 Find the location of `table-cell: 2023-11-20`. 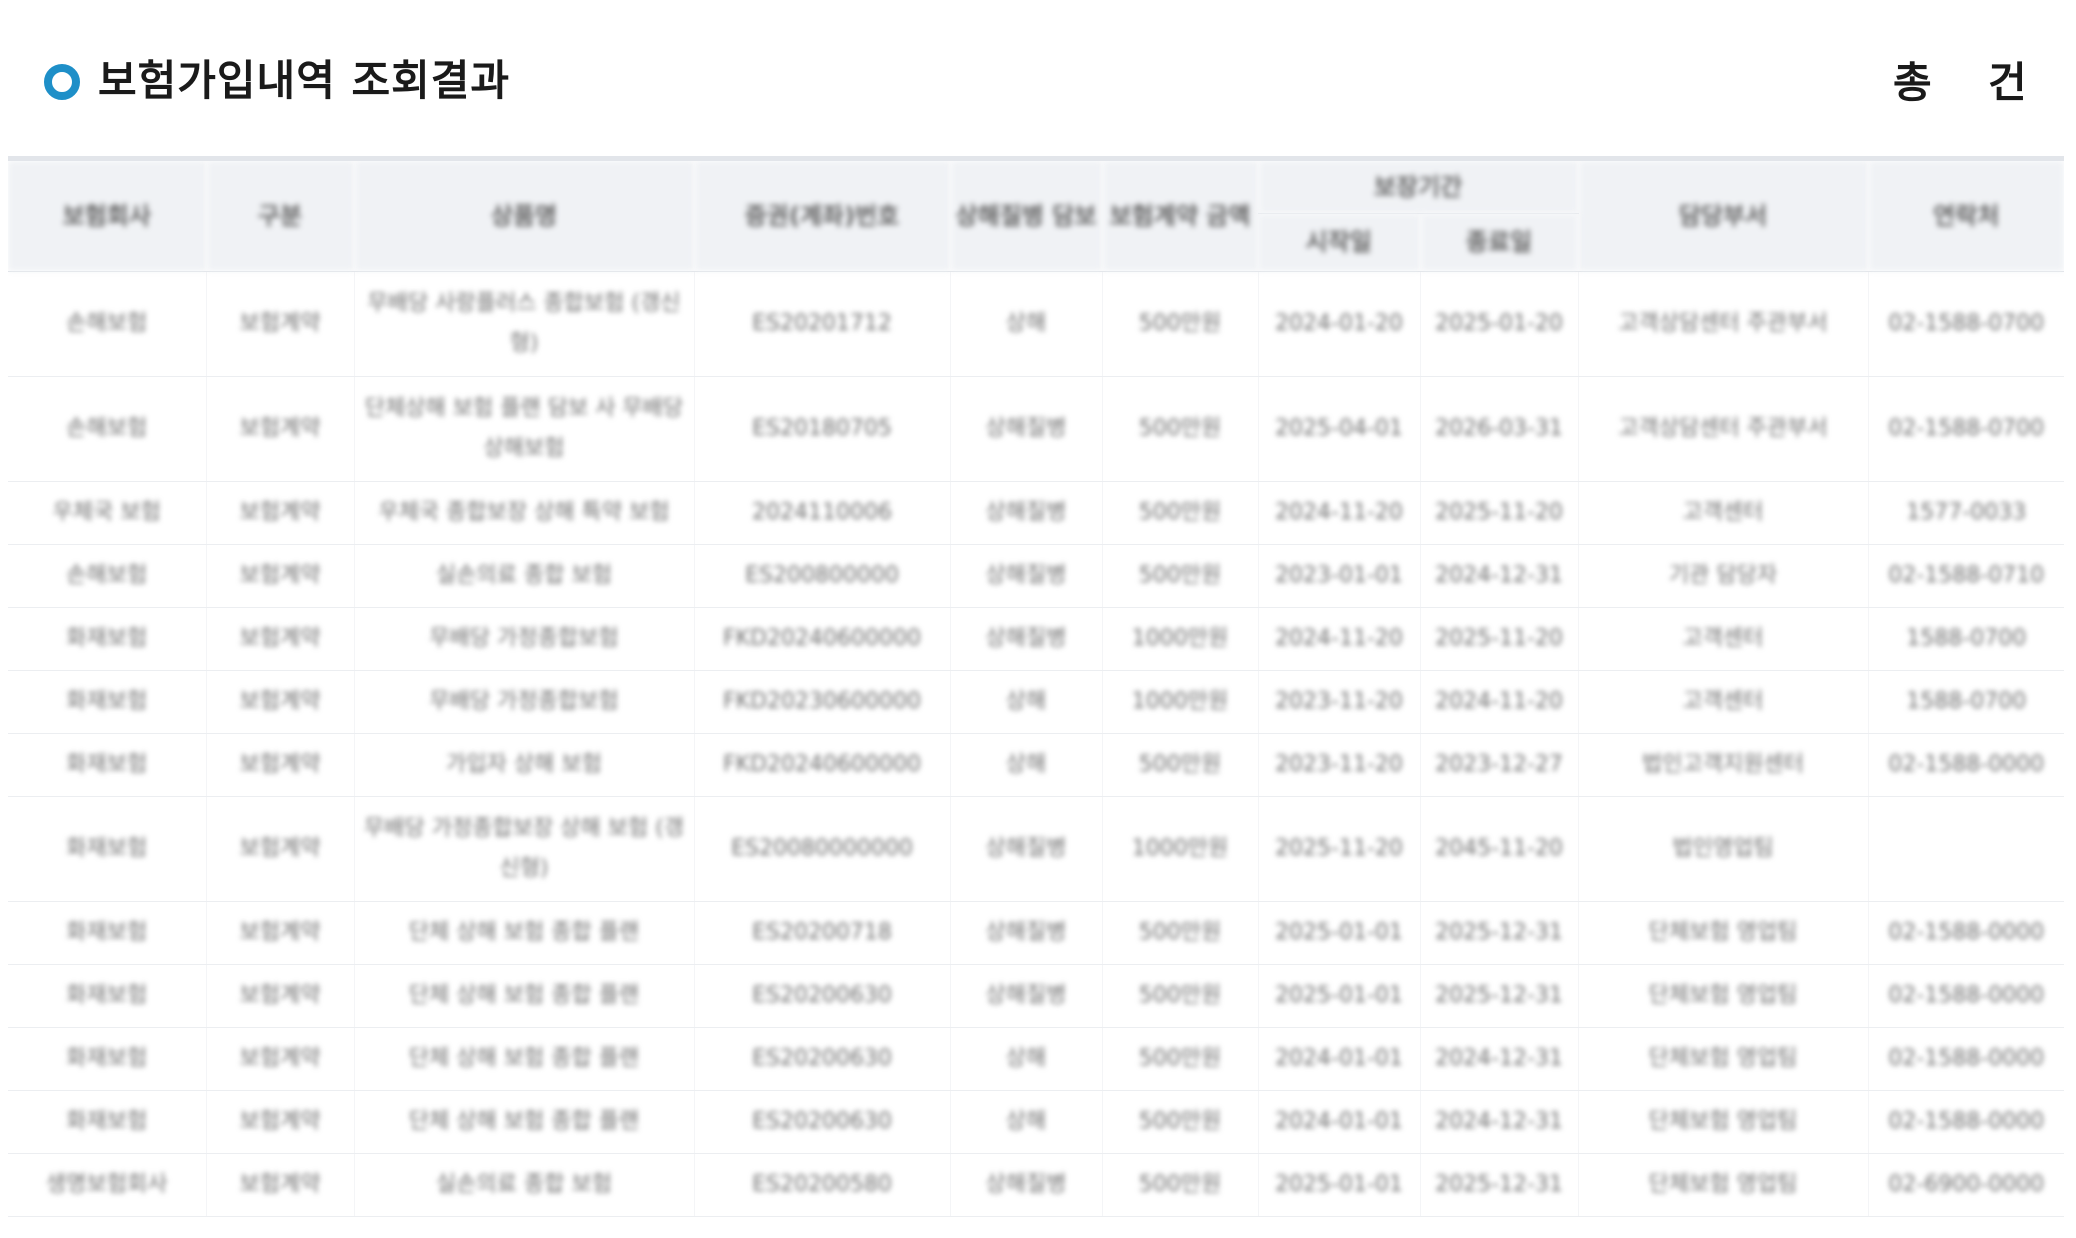

table-cell: 2023-11-20 is located at coordinates (1338, 702).